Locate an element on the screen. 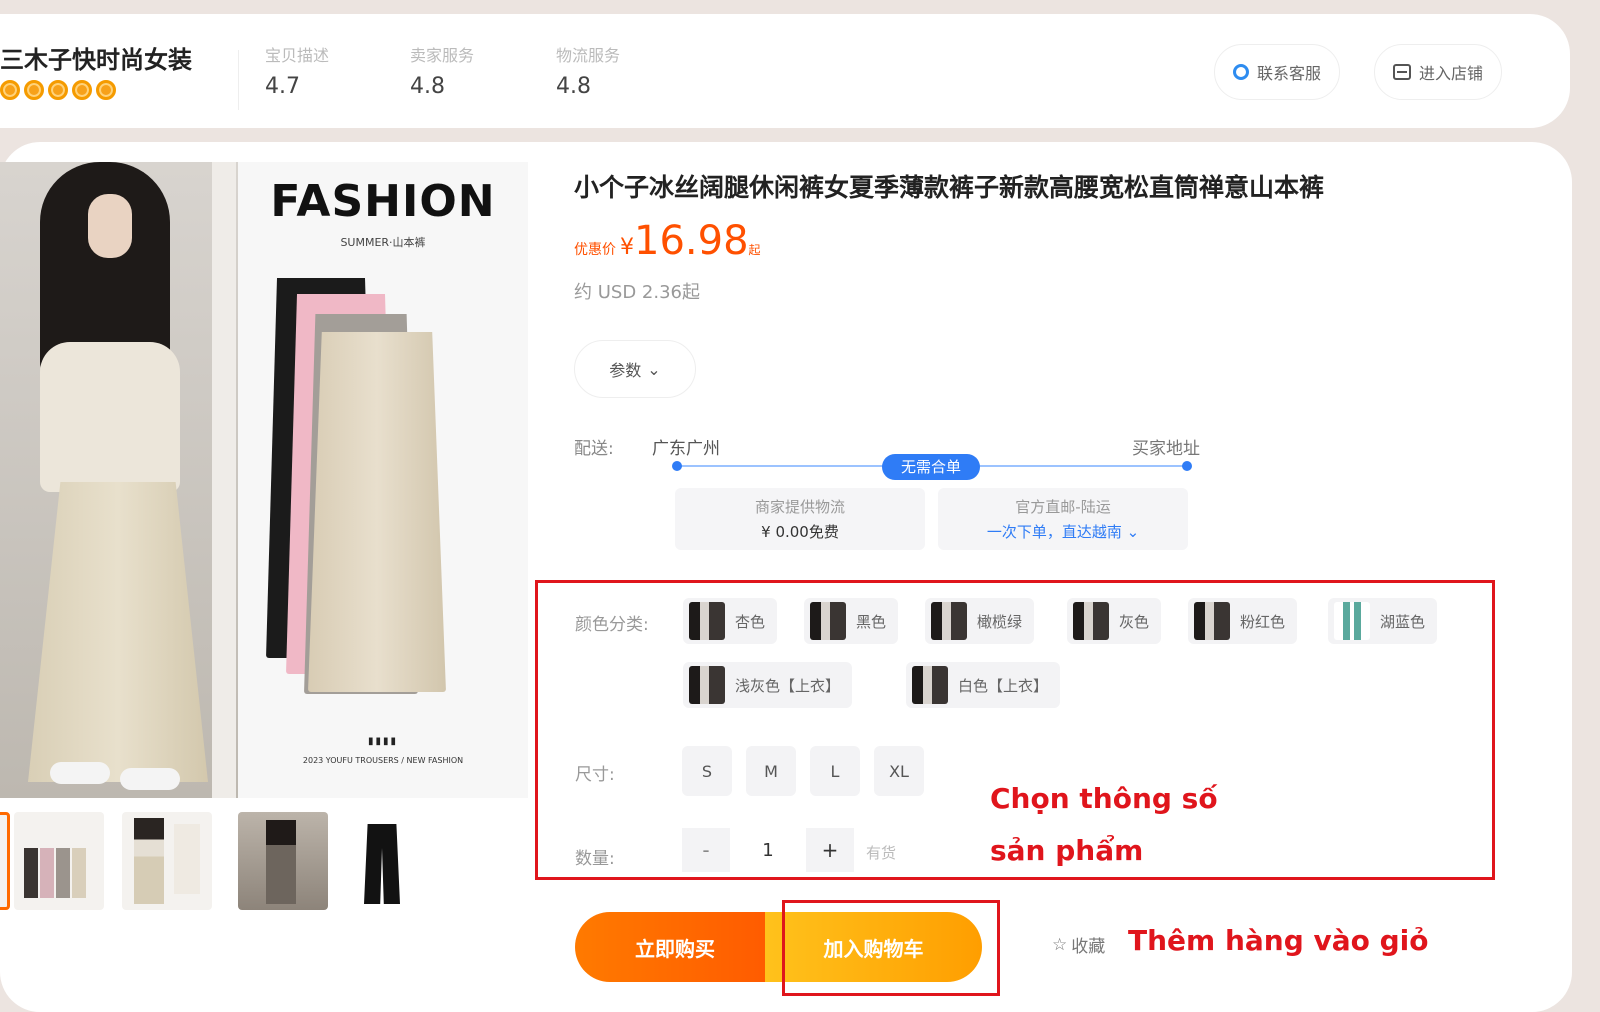 Image resolution: width=1600 pixels, height=1012 pixels. rating-value: 4.8 is located at coordinates (573, 86).